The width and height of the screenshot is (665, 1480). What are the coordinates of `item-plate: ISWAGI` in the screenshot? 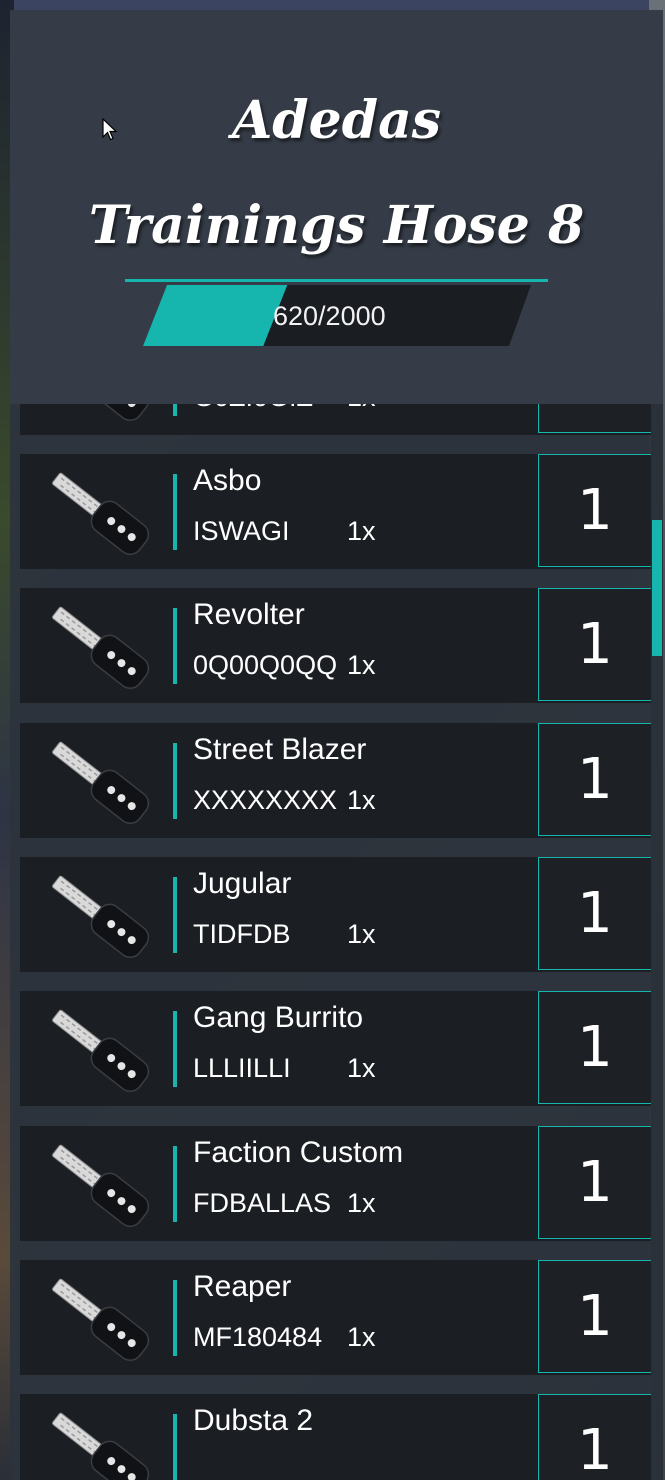 It's located at (241, 531).